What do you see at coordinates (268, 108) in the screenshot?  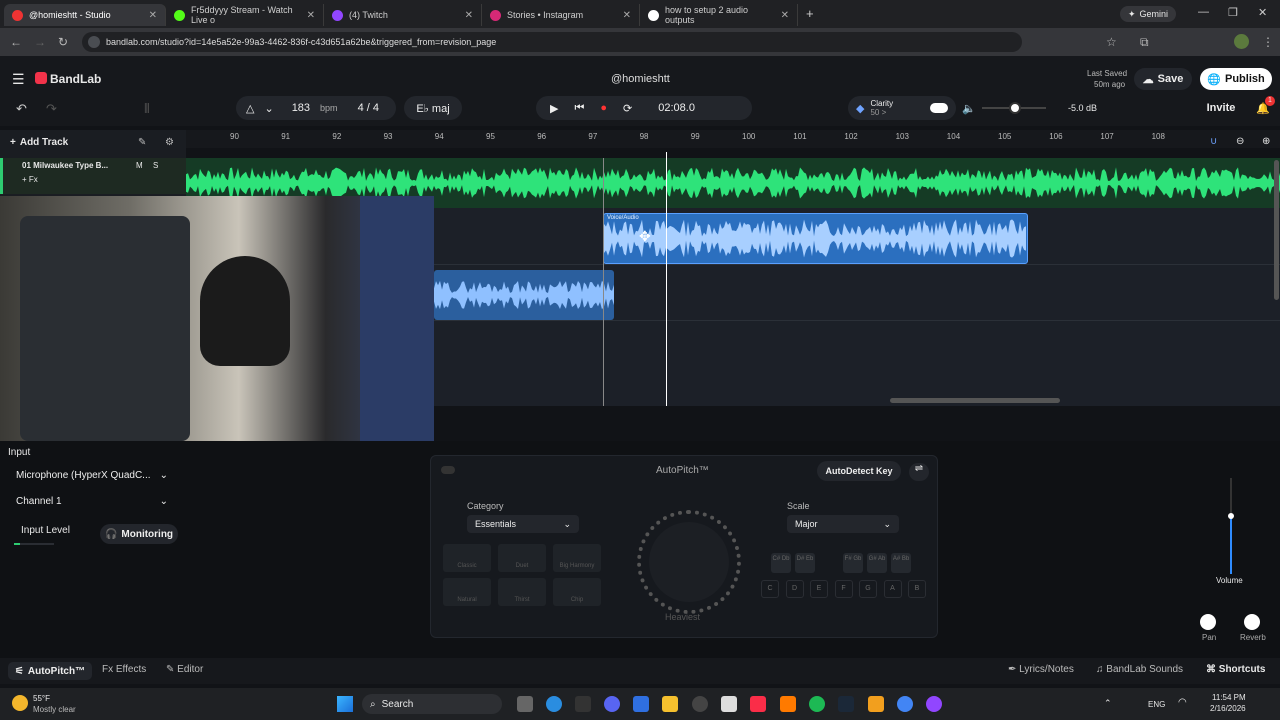 I see `chevron-down-icon: ⌄` at bounding box center [268, 108].